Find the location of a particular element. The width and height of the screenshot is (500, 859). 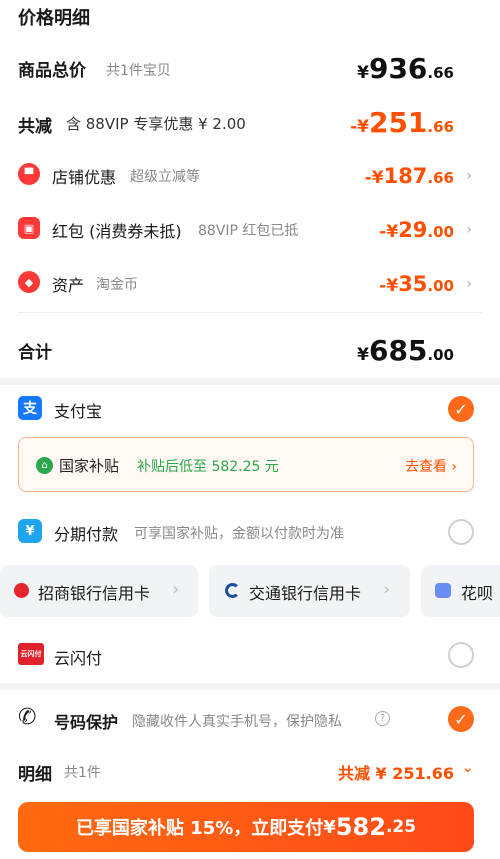

goods-count: 共1件宝贝 is located at coordinates (138, 71).